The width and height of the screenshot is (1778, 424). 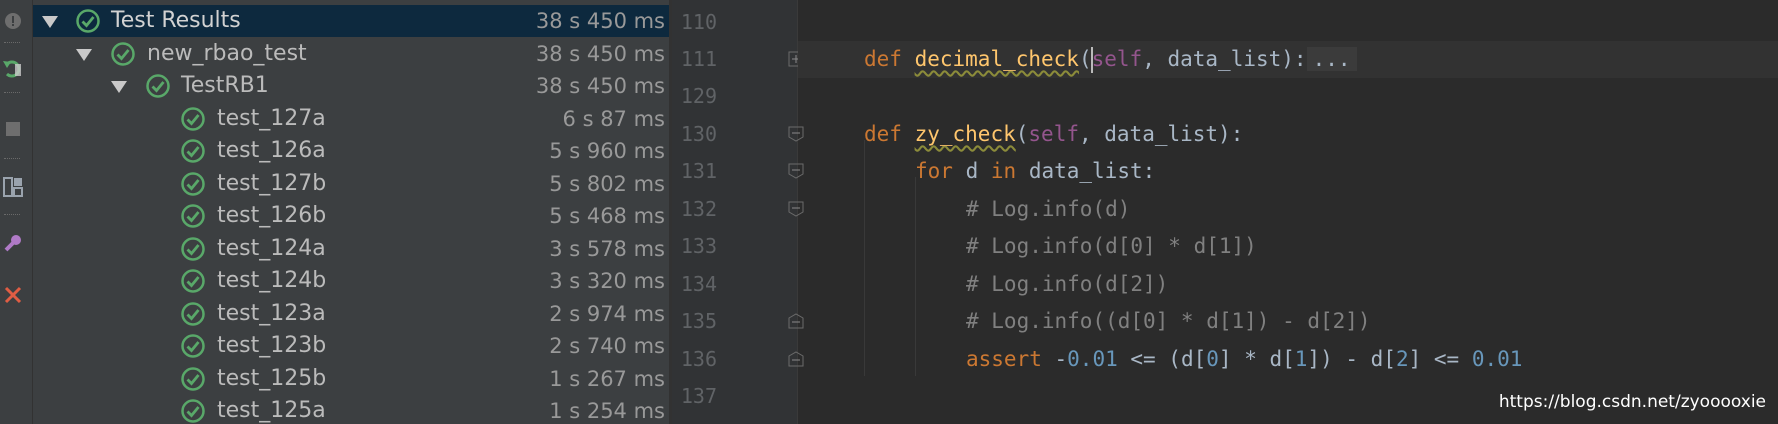 I want to click on rerun-icon, so click(x=13, y=69).